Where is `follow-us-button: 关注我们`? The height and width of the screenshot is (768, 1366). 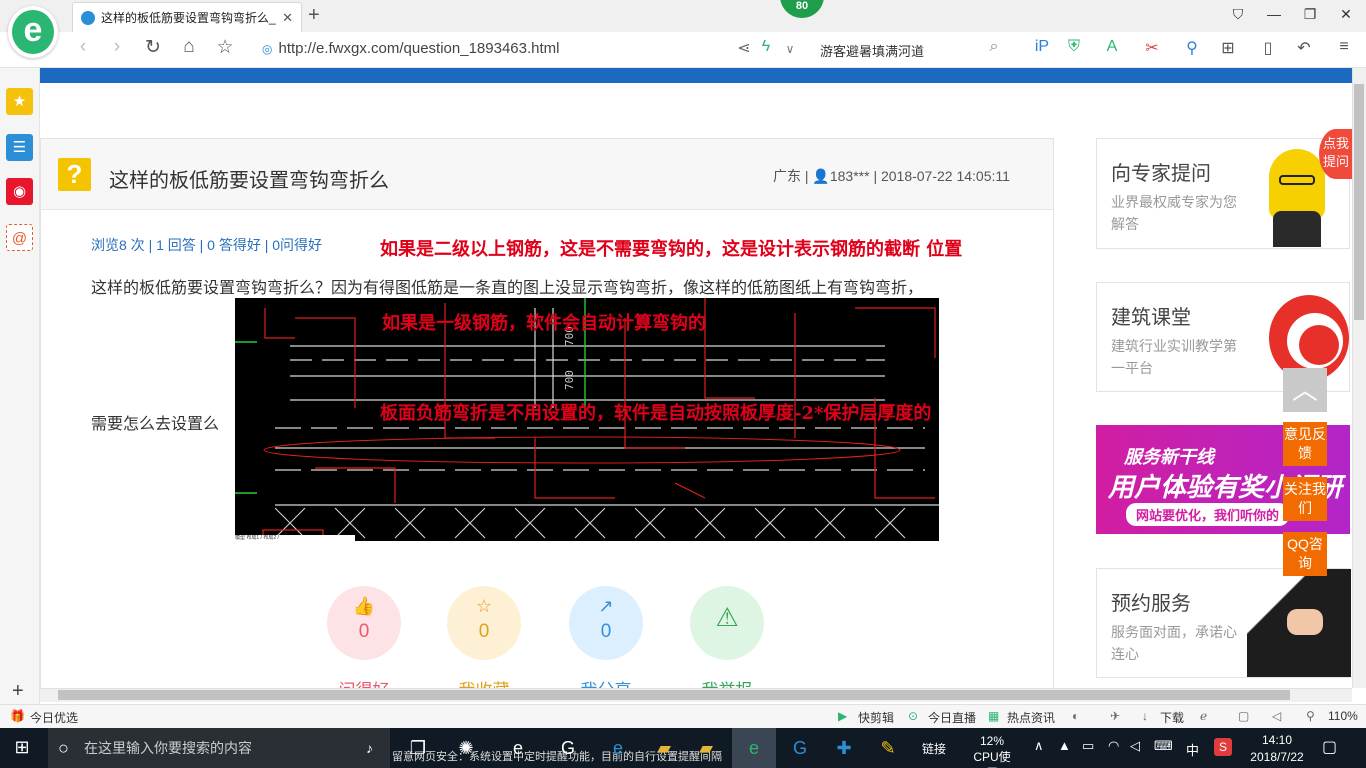 follow-us-button: 关注我们 is located at coordinates (1305, 499).